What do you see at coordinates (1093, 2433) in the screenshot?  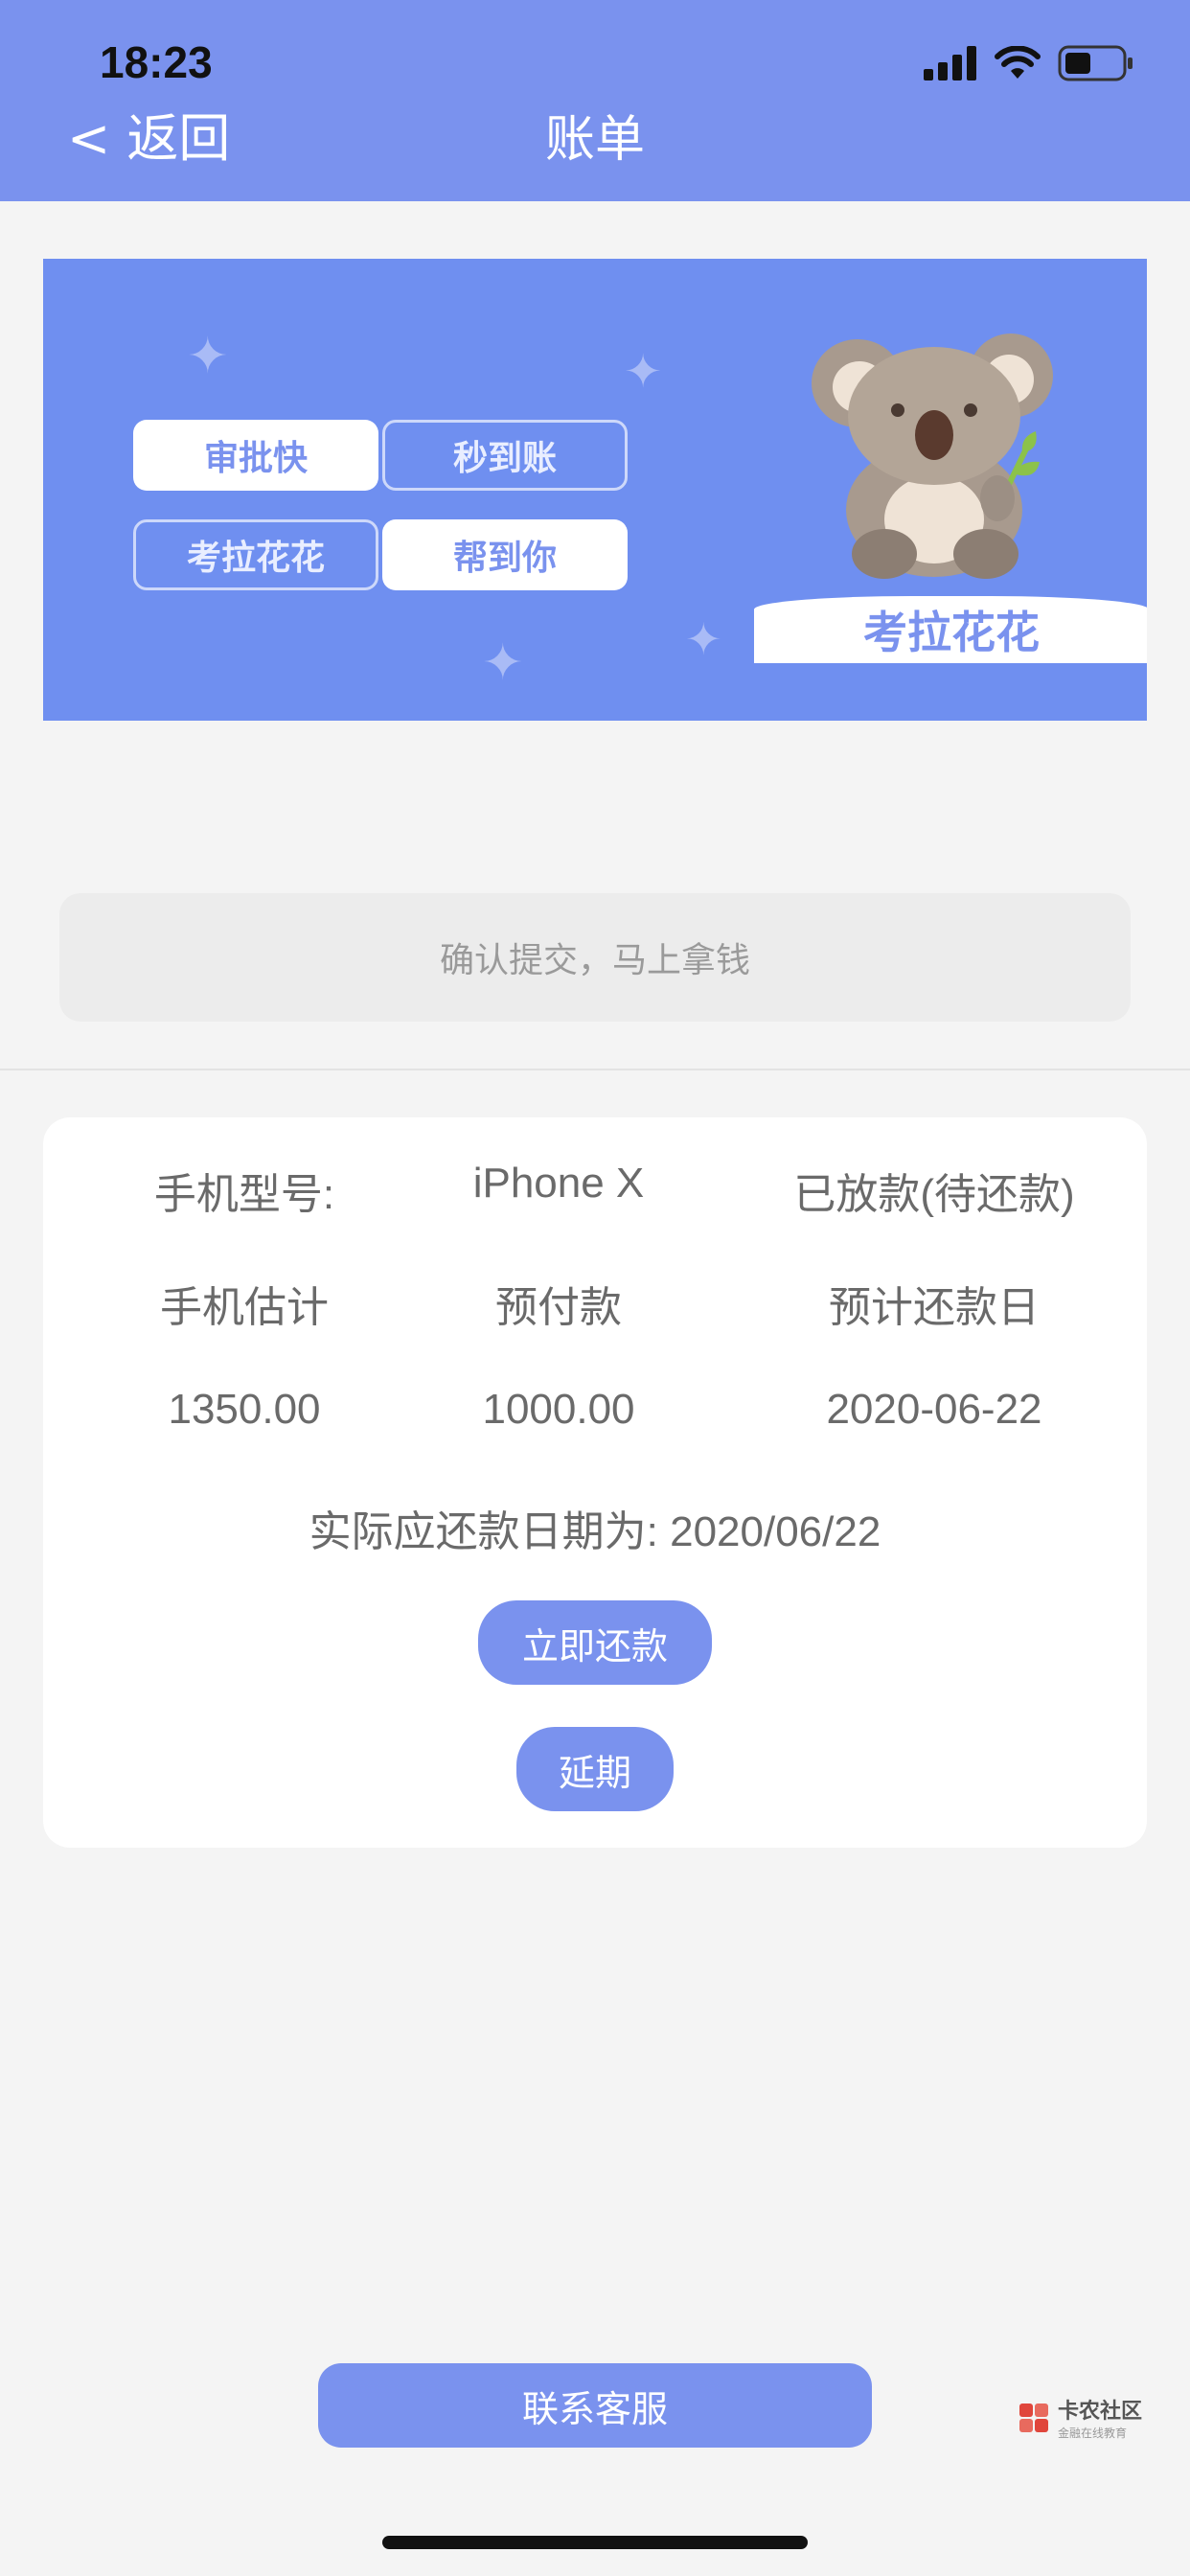 I see `watermark-sub-text: 金融在线教育` at bounding box center [1093, 2433].